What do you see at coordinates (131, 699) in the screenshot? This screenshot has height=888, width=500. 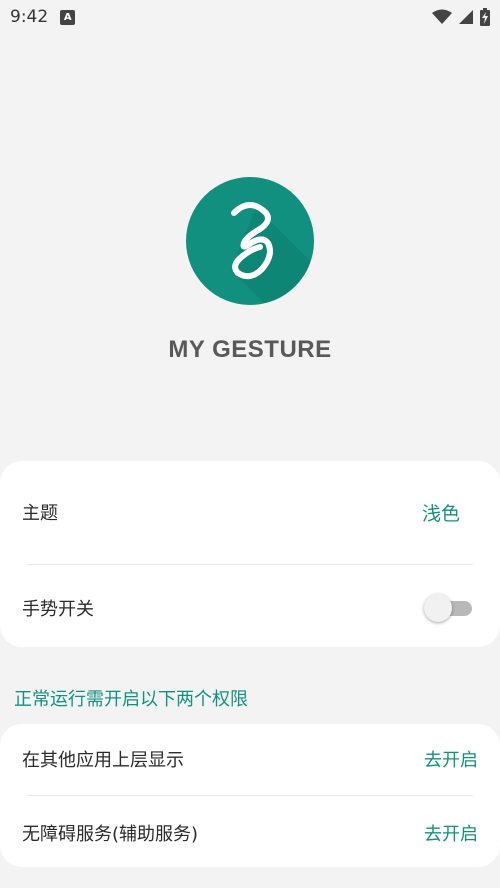 I see `permissions-section-title: 正常运行需开启以下两个权限` at bounding box center [131, 699].